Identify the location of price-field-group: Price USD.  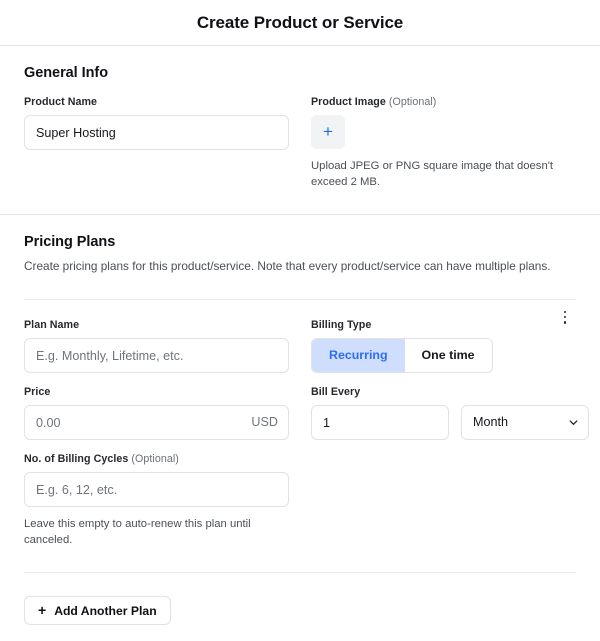
(156, 413).